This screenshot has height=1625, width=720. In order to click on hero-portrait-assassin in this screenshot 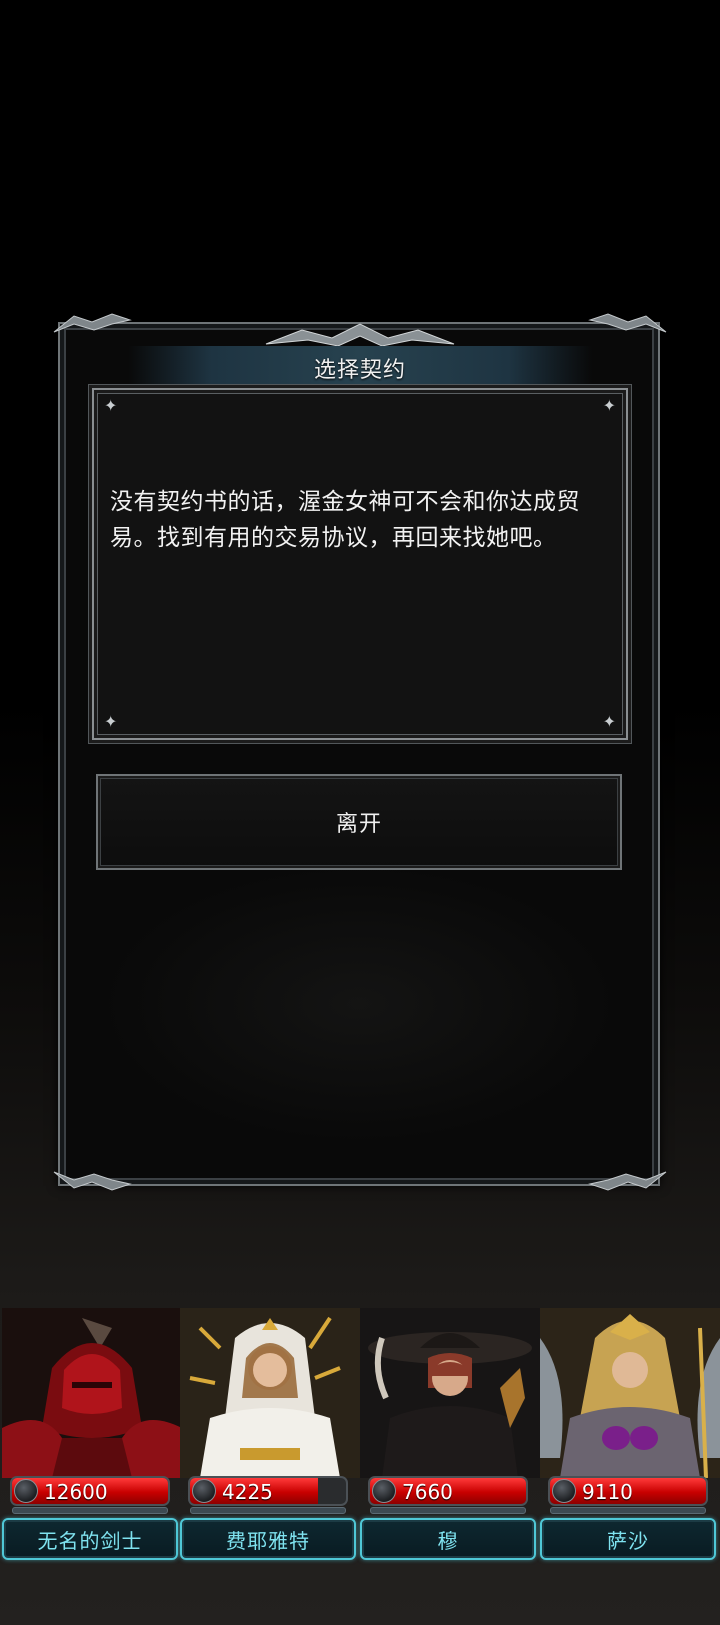, I will do `click(450, 1393)`.